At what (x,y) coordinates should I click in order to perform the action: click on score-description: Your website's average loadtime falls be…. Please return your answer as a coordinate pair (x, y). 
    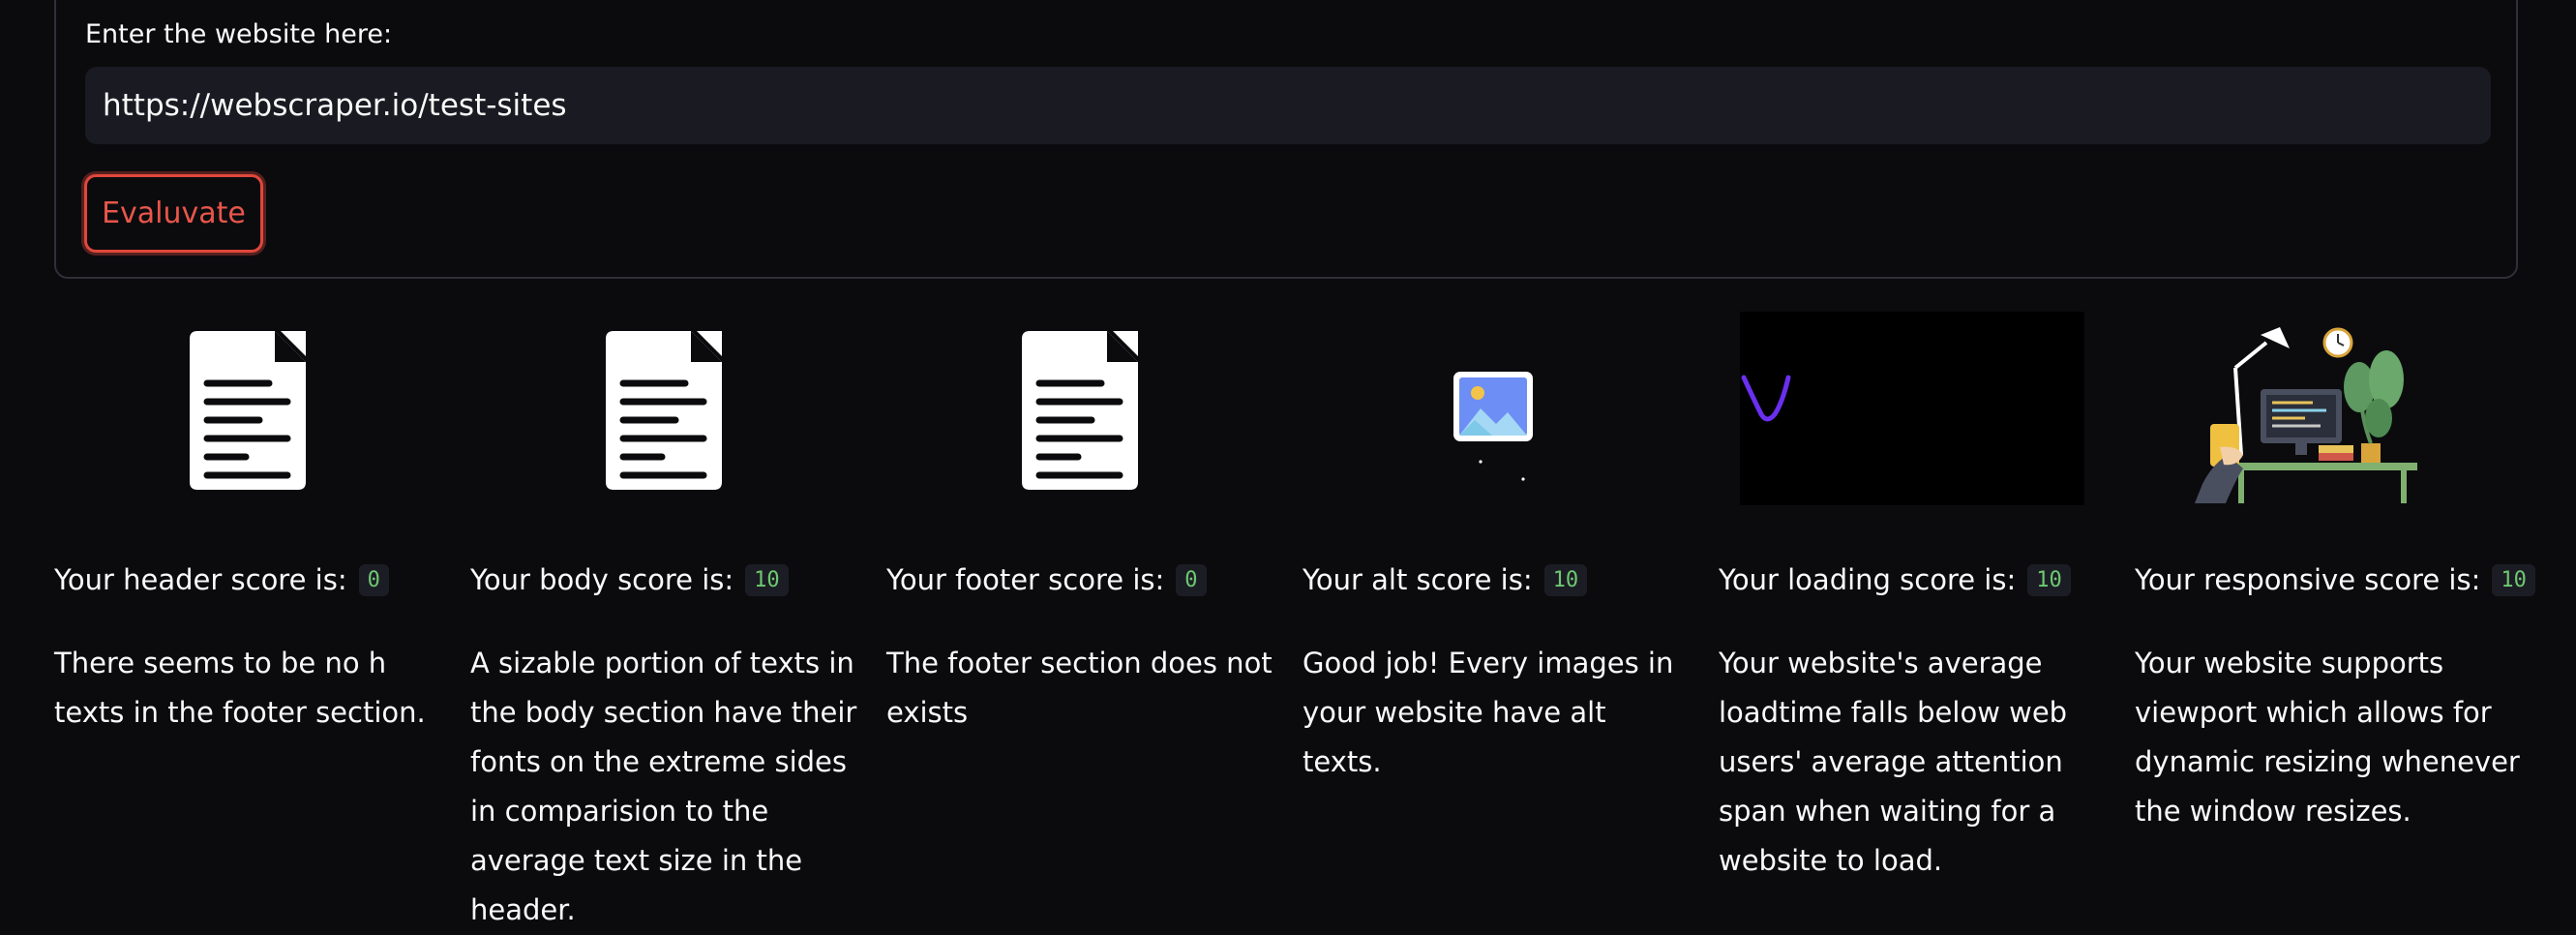
    Looking at the image, I should click on (1893, 762).